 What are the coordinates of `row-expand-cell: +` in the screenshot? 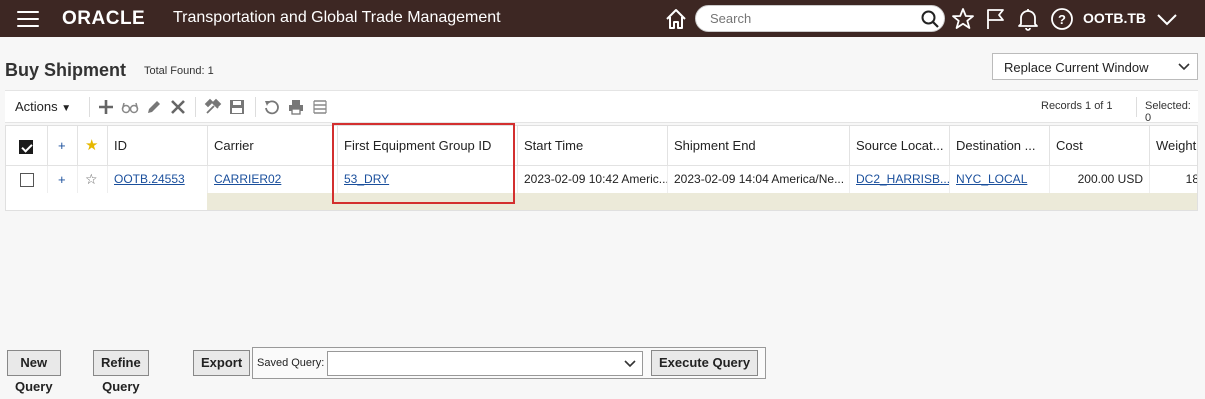 It's located at (63, 179).